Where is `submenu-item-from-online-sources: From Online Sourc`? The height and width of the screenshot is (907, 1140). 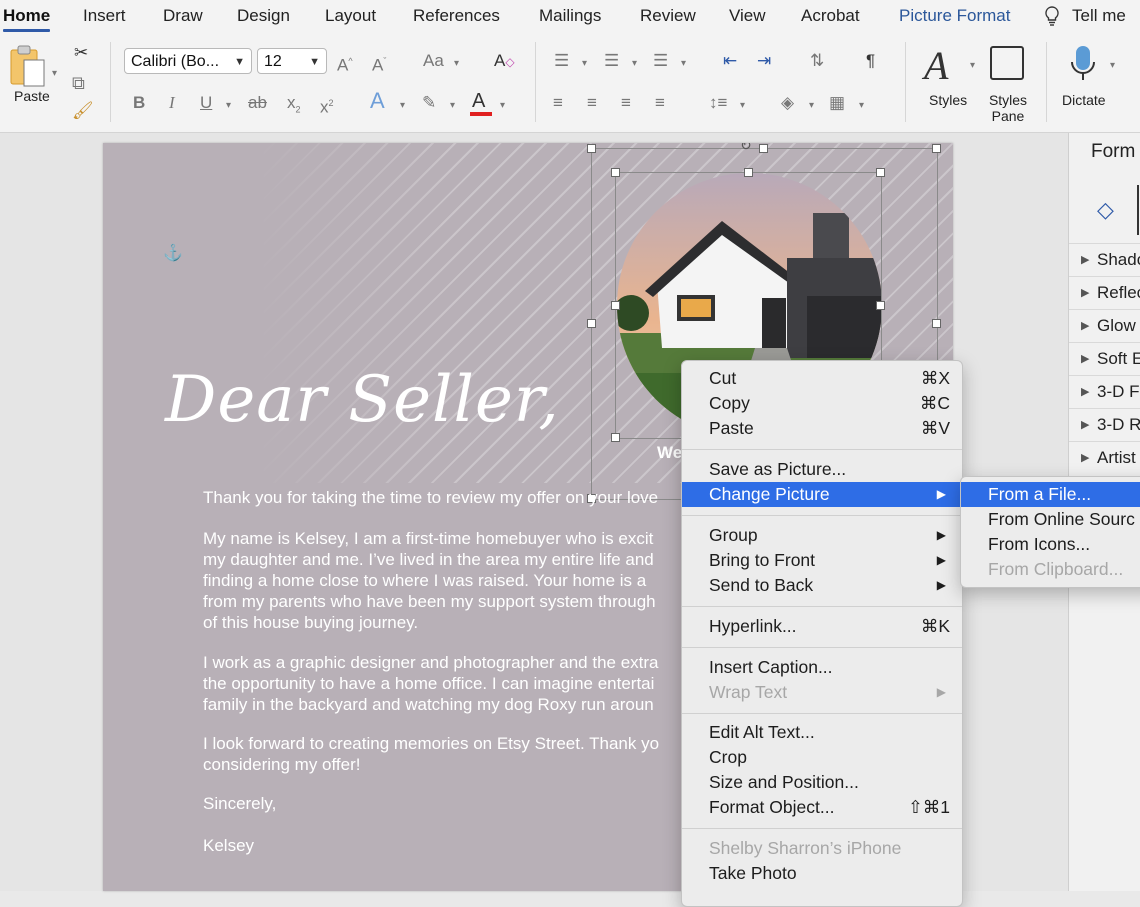
submenu-item-from-online-sources: From Online Sourc is located at coordinates (1050, 519).